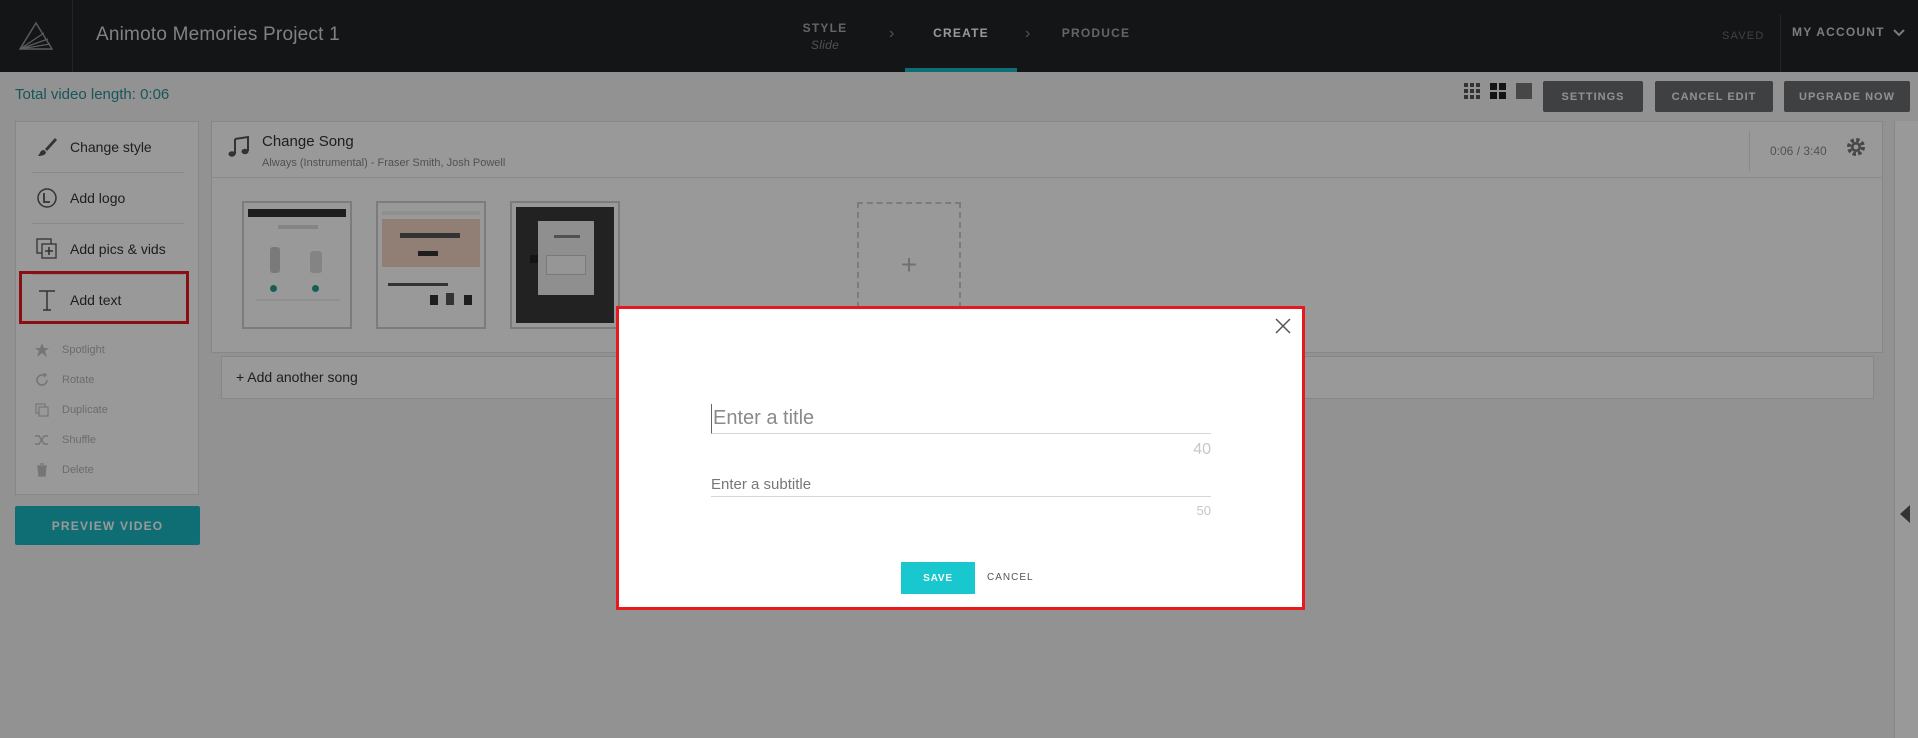 The height and width of the screenshot is (738, 1918). I want to click on add-text-modal: 40 50 SAVE CANCEL, so click(960, 458).